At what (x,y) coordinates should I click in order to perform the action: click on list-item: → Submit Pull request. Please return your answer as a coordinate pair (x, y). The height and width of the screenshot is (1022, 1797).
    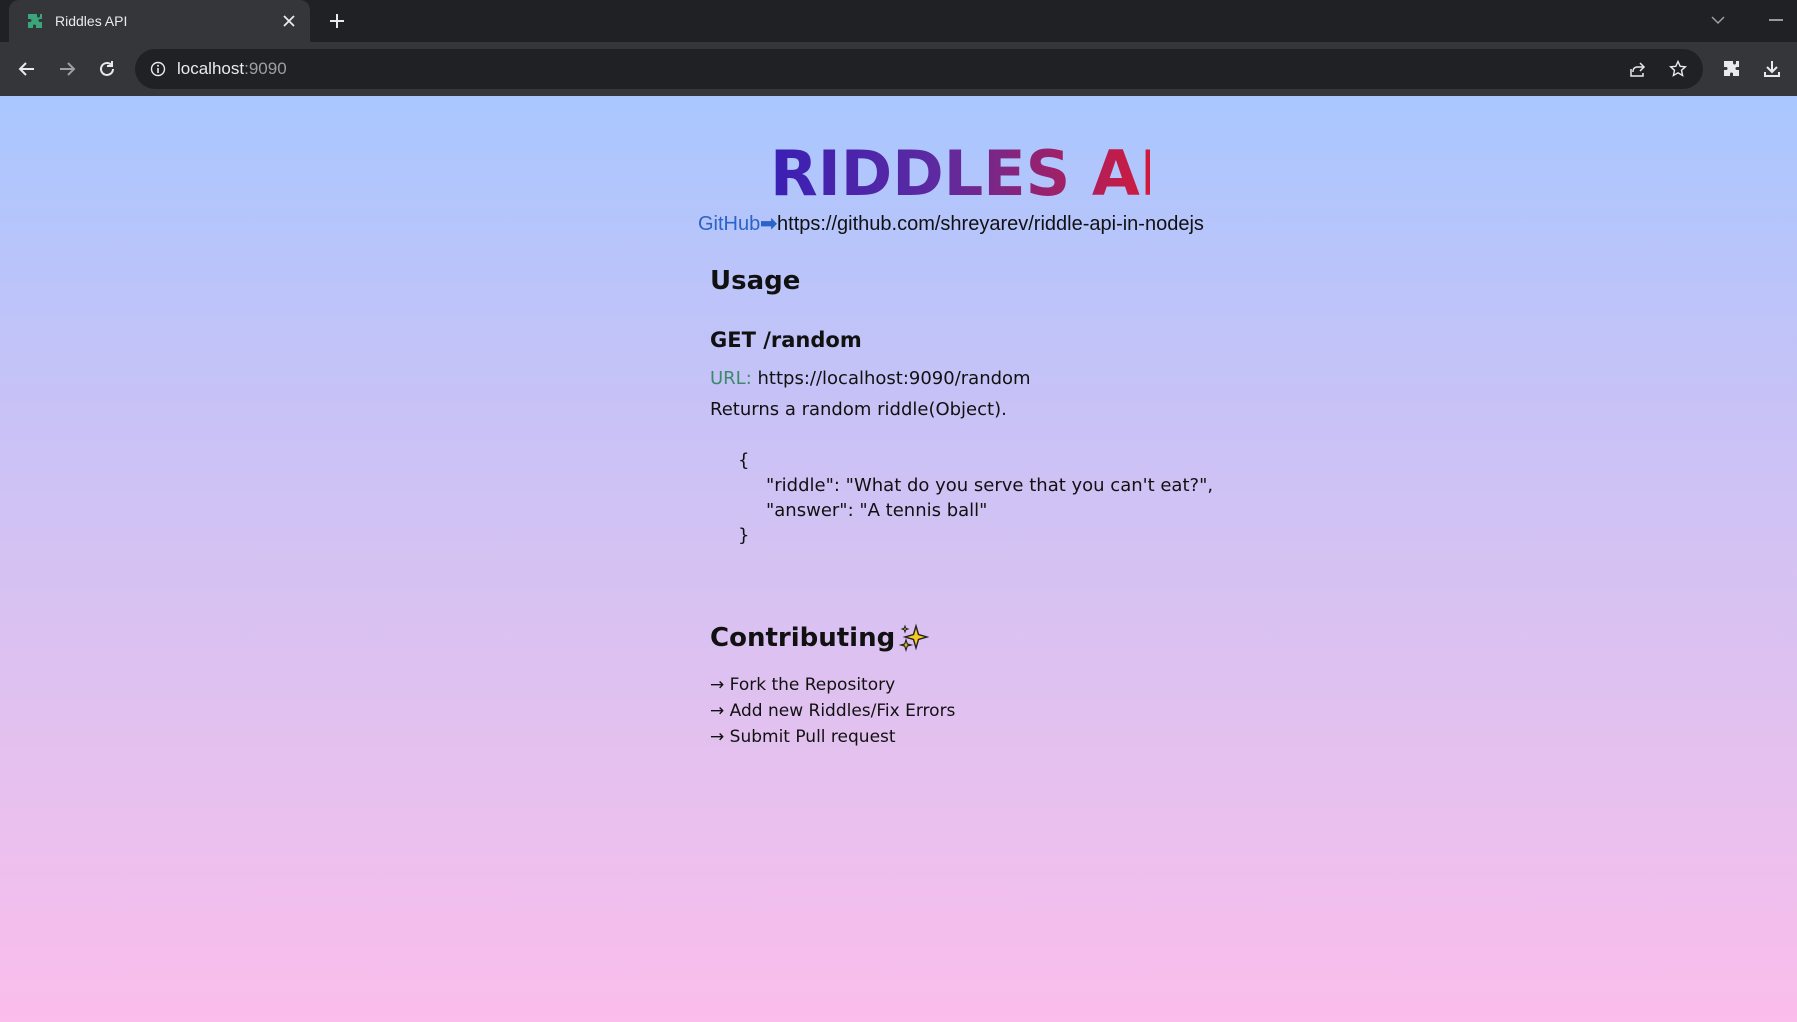
    Looking at the image, I should click on (803, 737).